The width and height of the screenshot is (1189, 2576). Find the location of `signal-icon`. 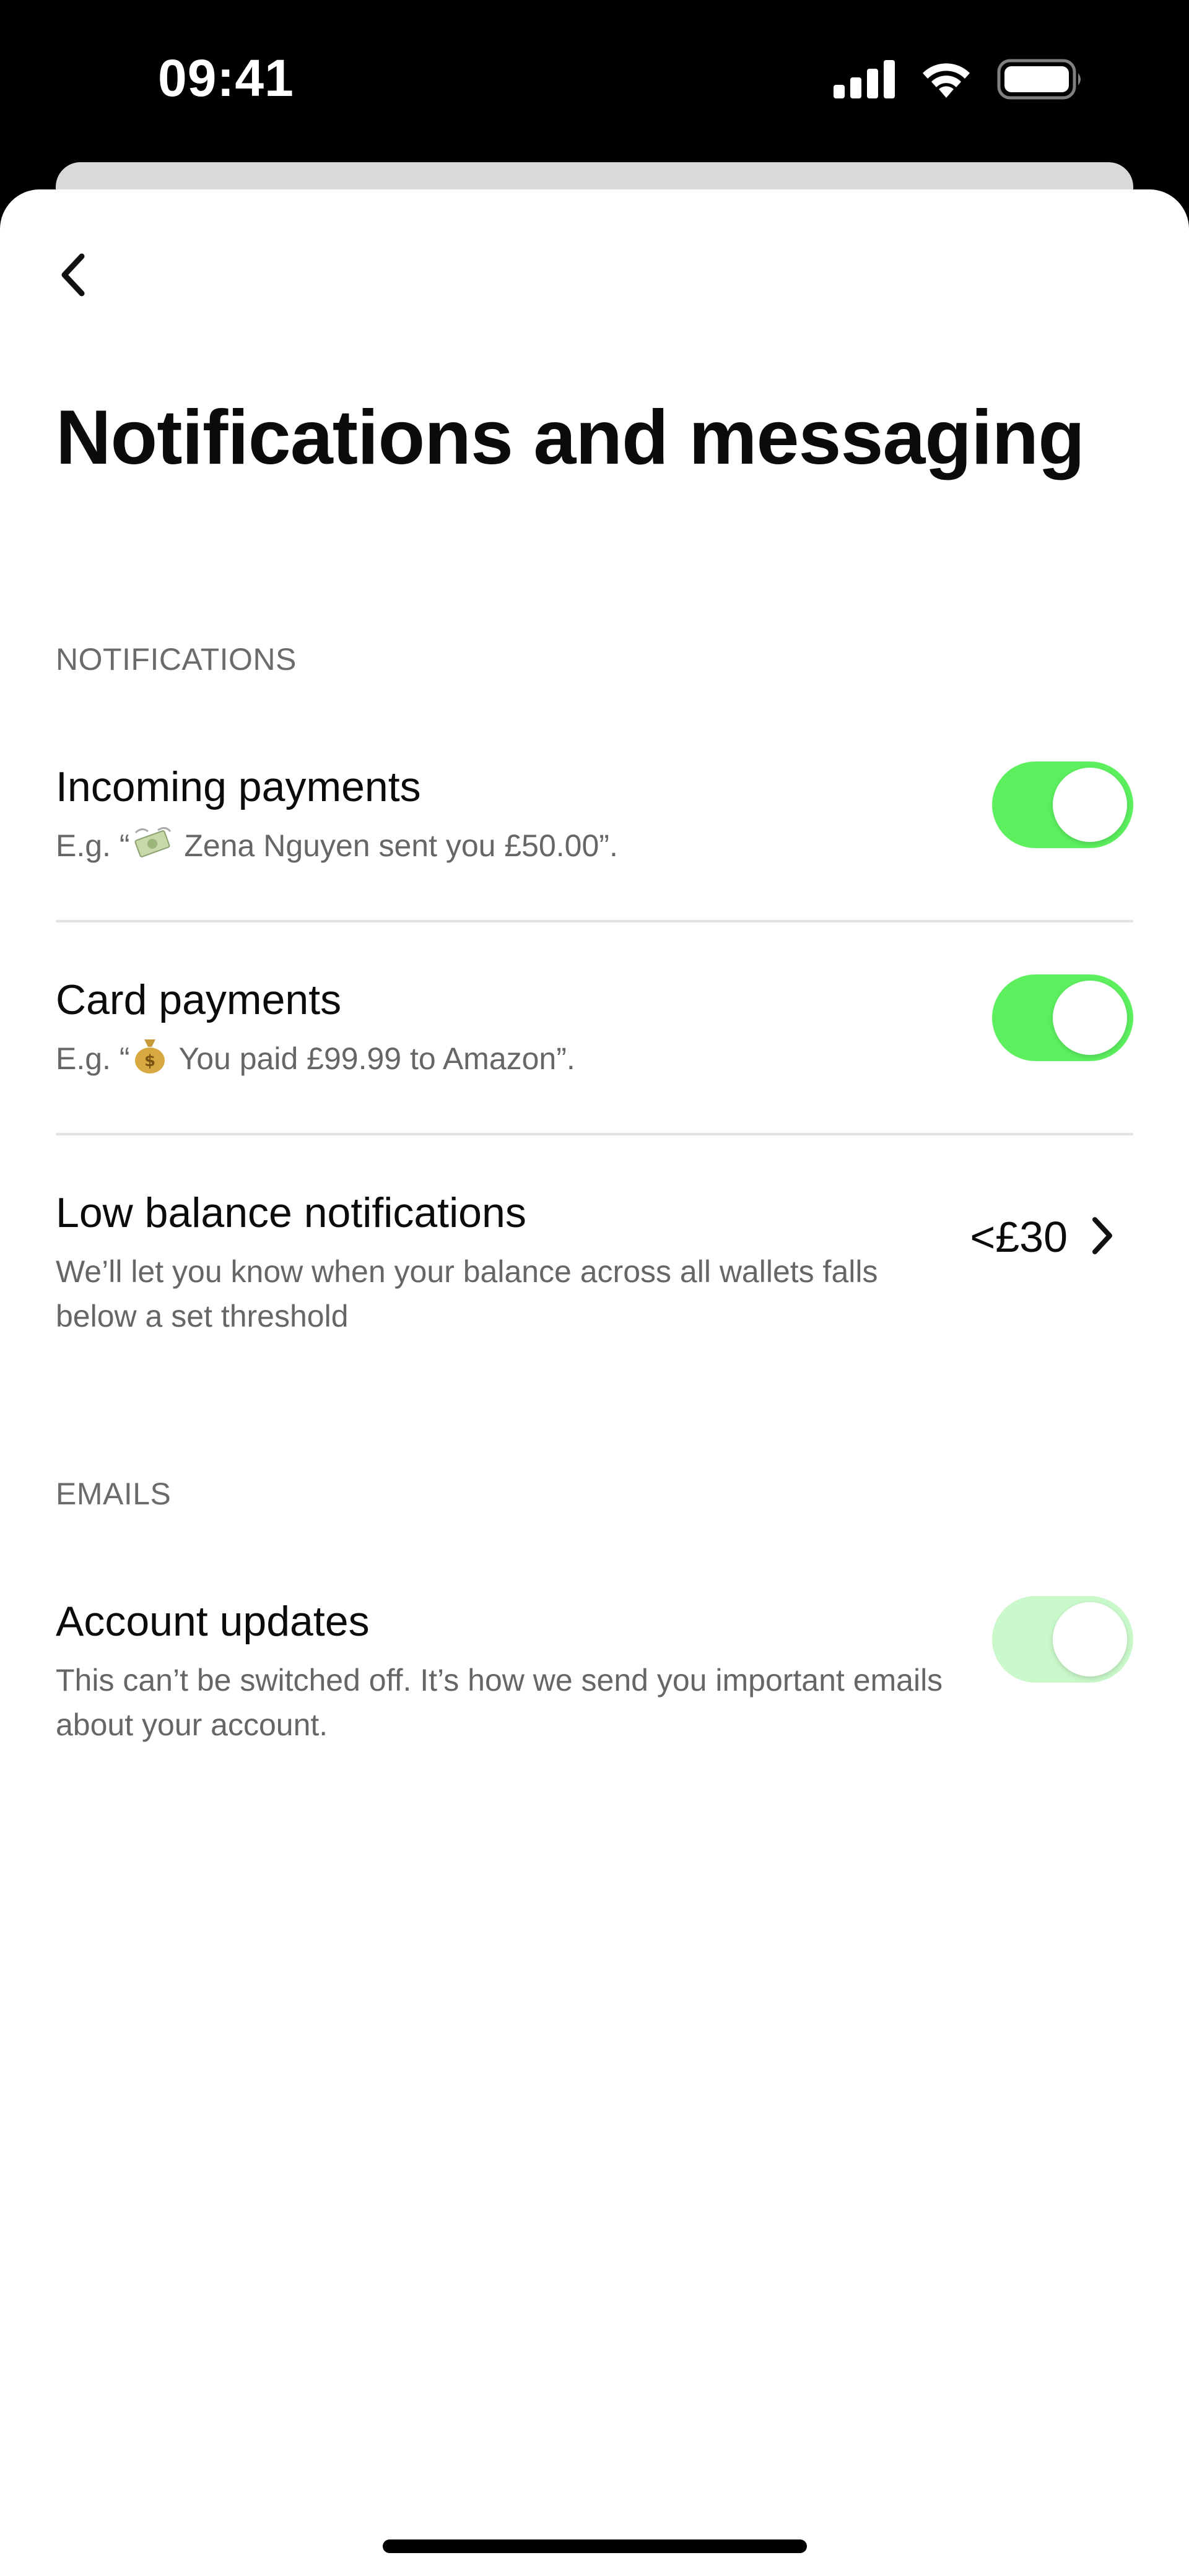

signal-icon is located at coordinates (864, 79).